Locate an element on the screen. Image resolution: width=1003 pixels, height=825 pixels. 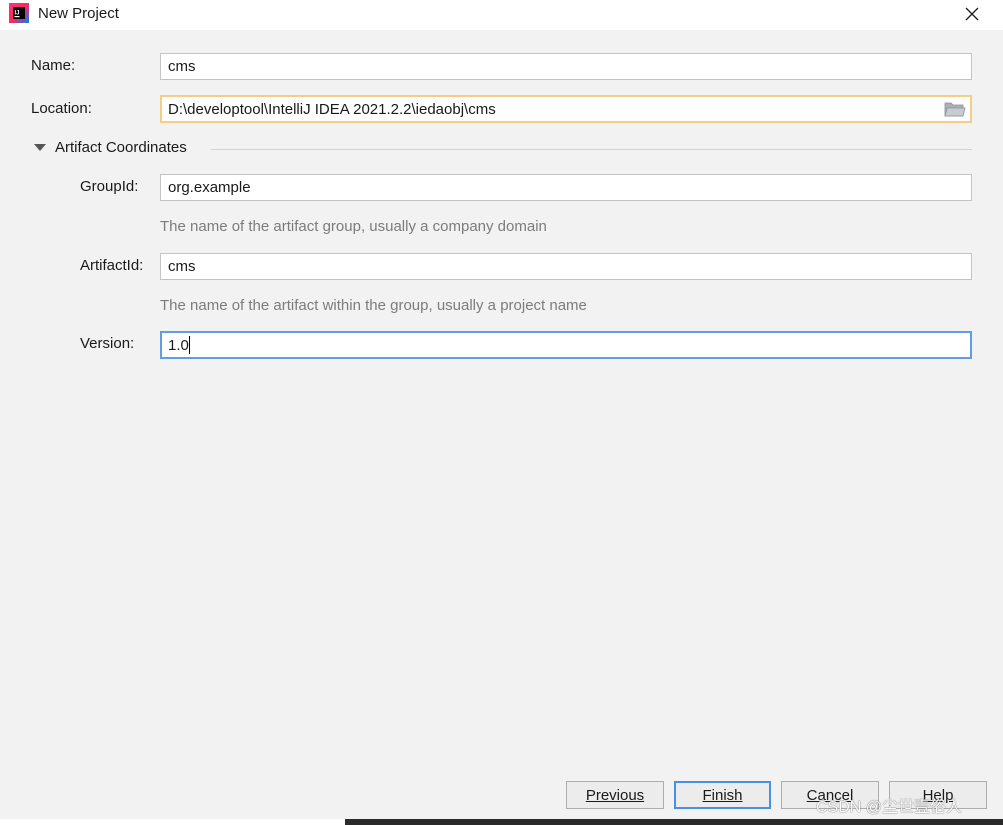
close-button is located at coordinates (972, 14).